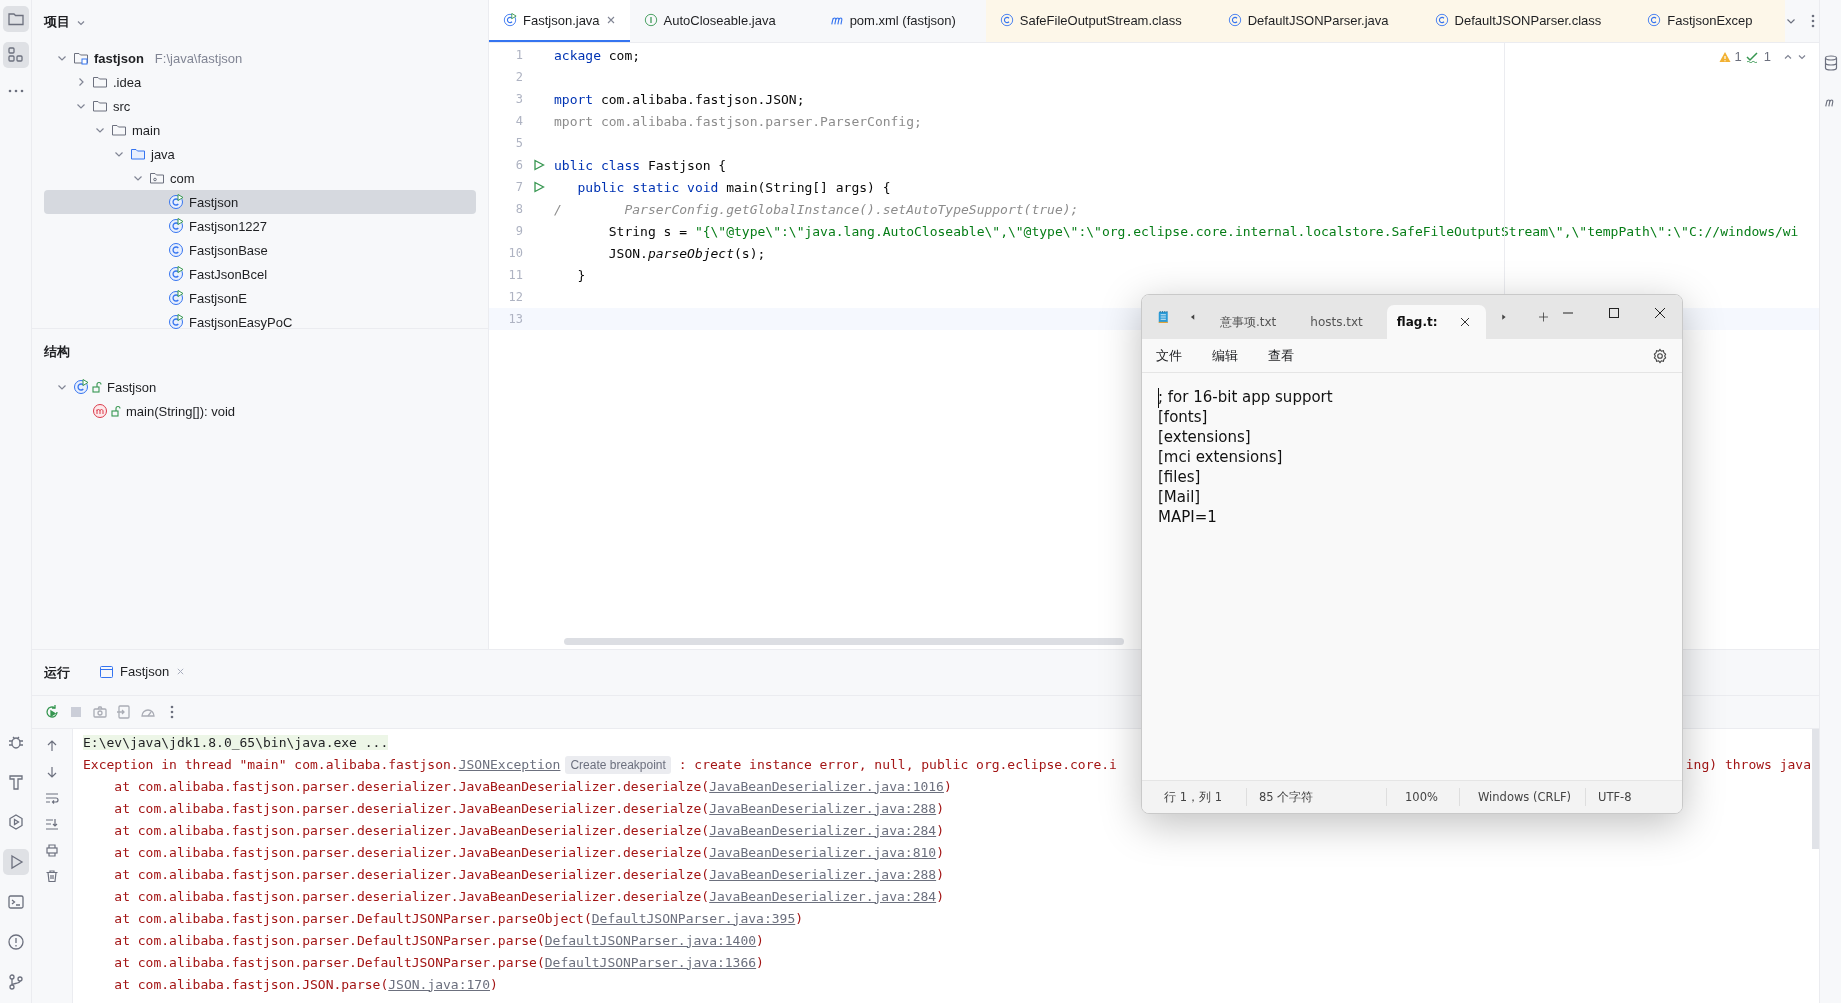  What do you see at coordinates (260, 58) in the screenshot?
I see `tree-item: fastjson F:\java\fastjson` at bounding box center [260, 58].